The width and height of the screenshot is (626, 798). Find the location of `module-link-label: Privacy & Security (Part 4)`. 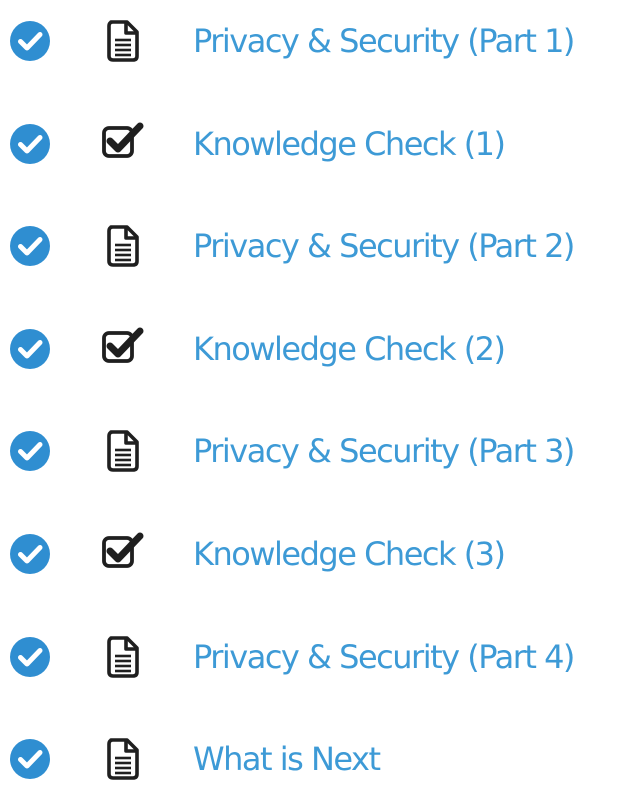

module-link-label: Privacy & Security (Part 4) is located at coordinates (384, 657).